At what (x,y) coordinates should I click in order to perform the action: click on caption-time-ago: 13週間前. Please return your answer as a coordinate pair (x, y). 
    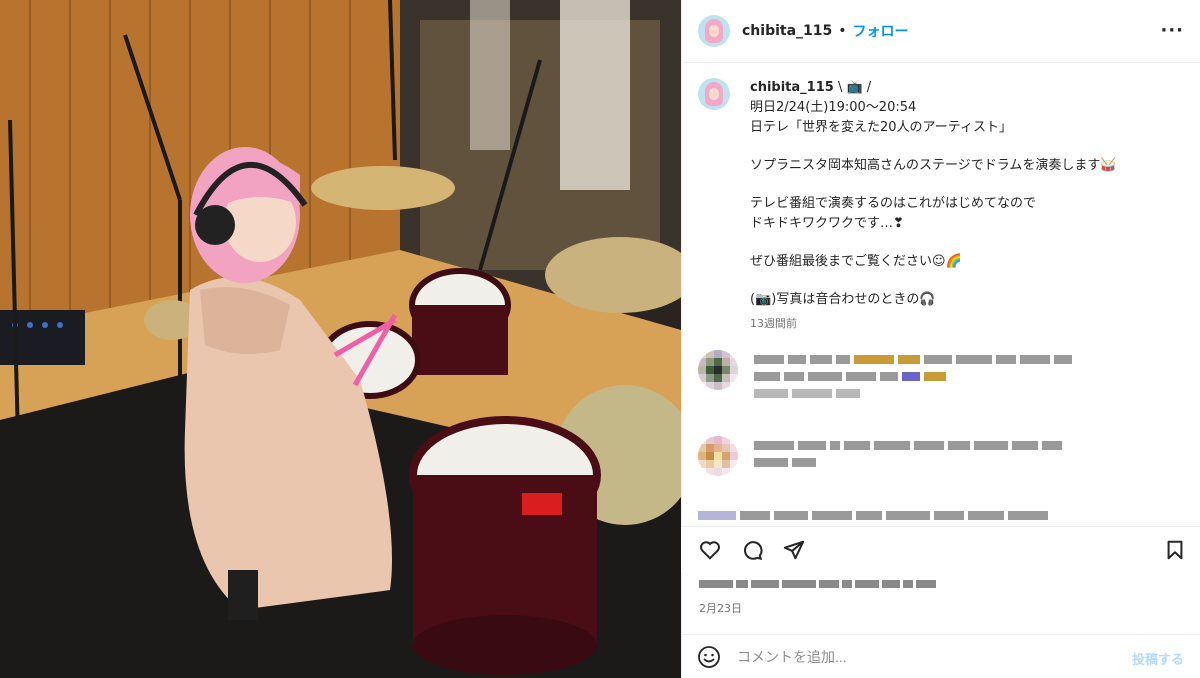
    Looking at the image, I should click on (933, 324).